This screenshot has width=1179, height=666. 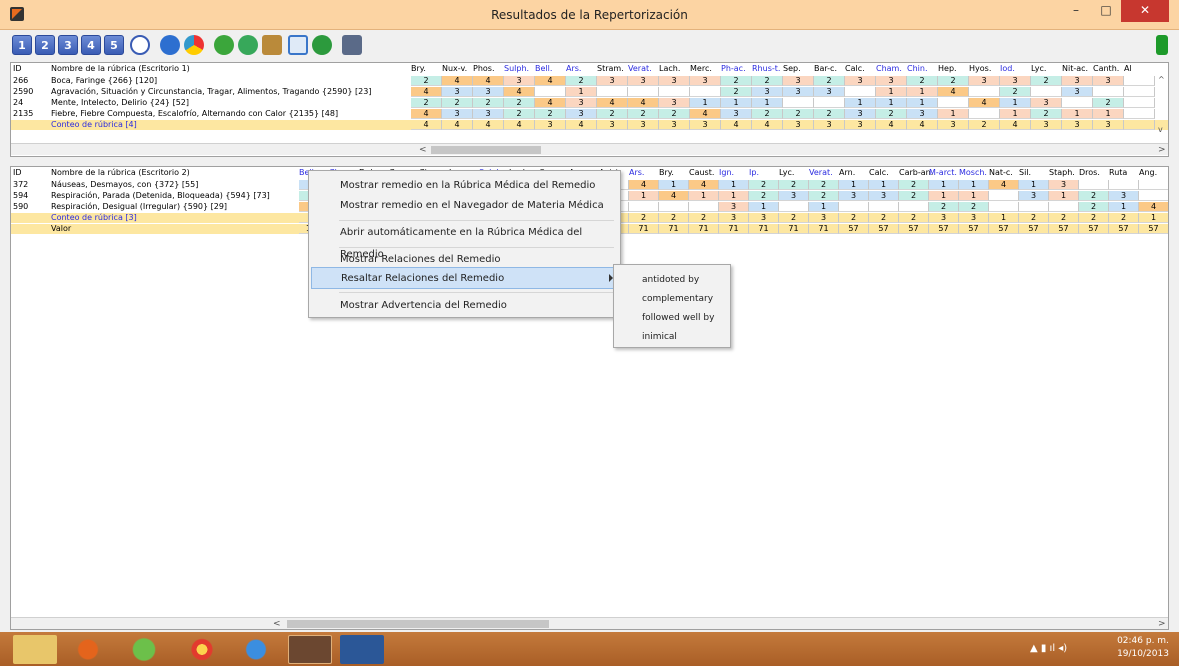 What do you see at coordinates (1148, 172) in the screenshot?
I see `remedy-column-header: Ang.` at bounding box center [1148, 172].